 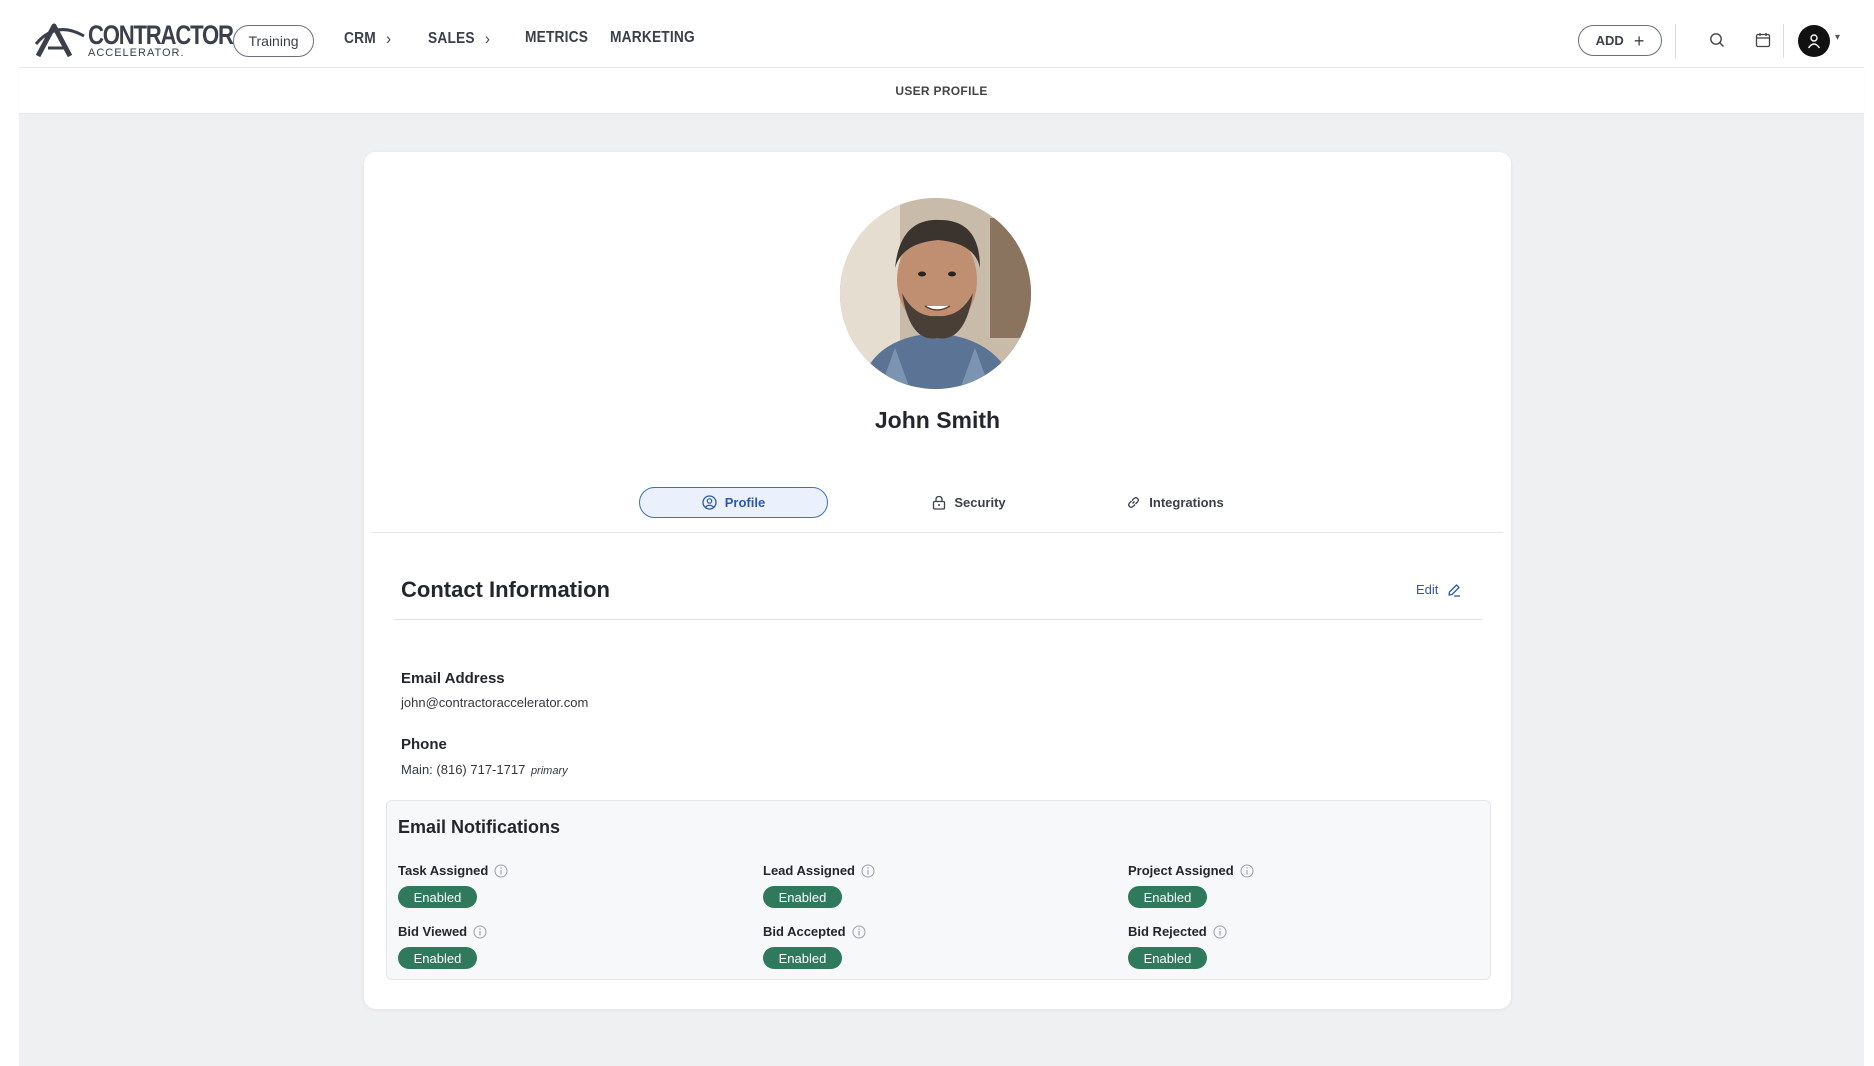 I want to click on contact-information-title: Contact Information, so click(x=505, y=589).